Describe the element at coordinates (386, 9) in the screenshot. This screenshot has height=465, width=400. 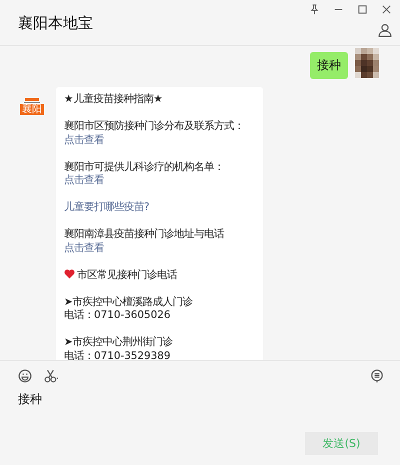
I see `close-icon` at that location.